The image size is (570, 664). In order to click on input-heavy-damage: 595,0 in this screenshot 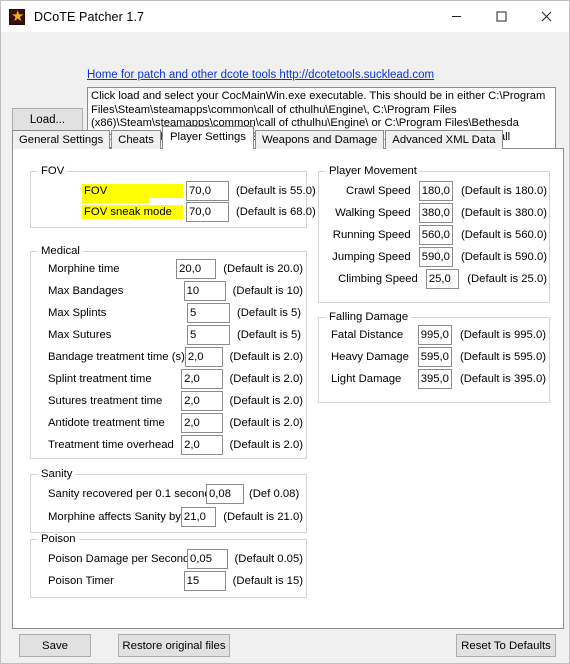, I will do `click(434, 357)`.